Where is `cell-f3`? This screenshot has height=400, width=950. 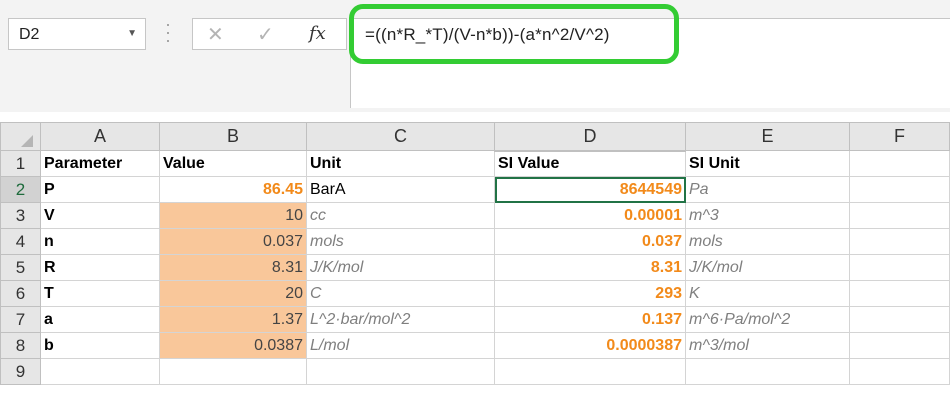
cell-f3 is located at coordinates (899, 215).